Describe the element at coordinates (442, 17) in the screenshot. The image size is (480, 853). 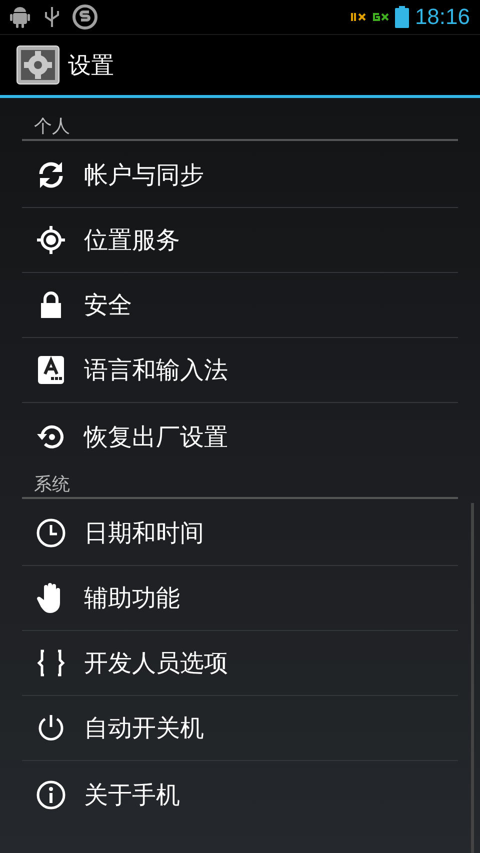
I see `clock-time: 18:16` at that location.